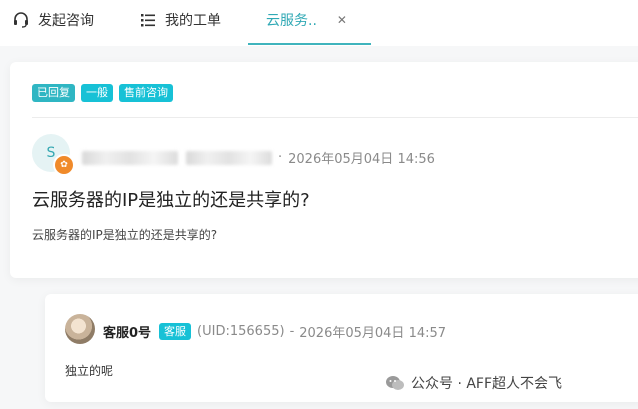  I want to click on ticket-meta: · 2026年05月04日 14:56, so click(258, 157).